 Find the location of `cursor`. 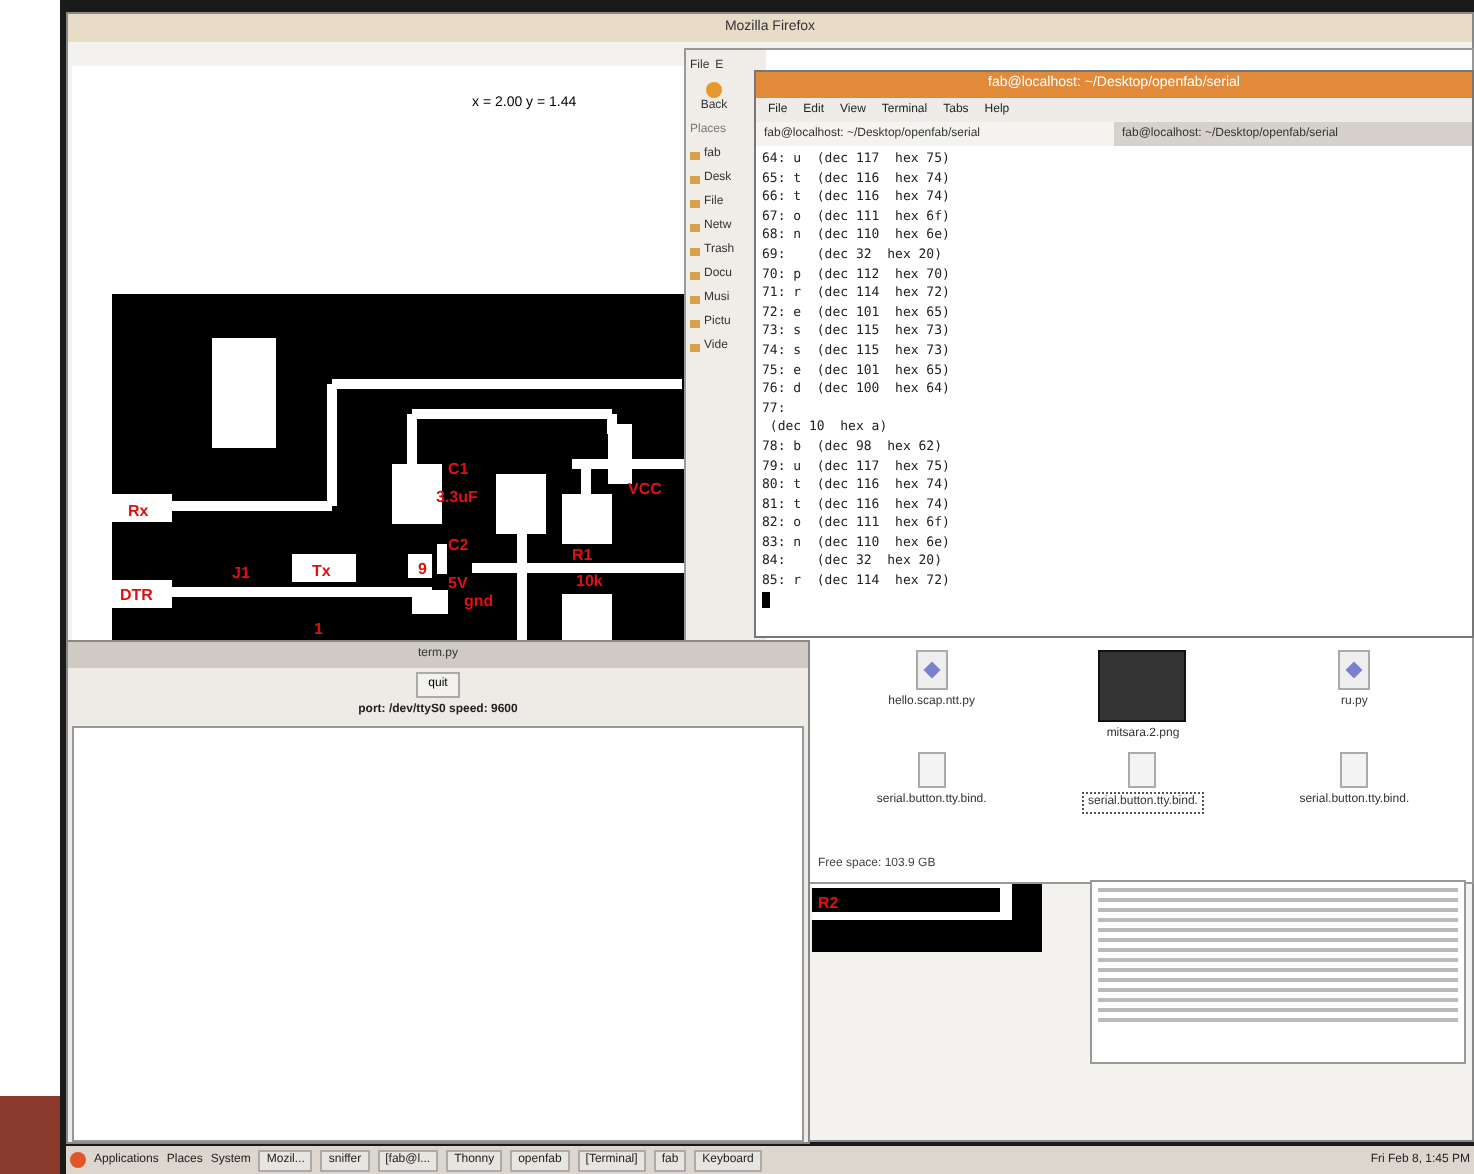

cursor is located at coordinates (766, 599).